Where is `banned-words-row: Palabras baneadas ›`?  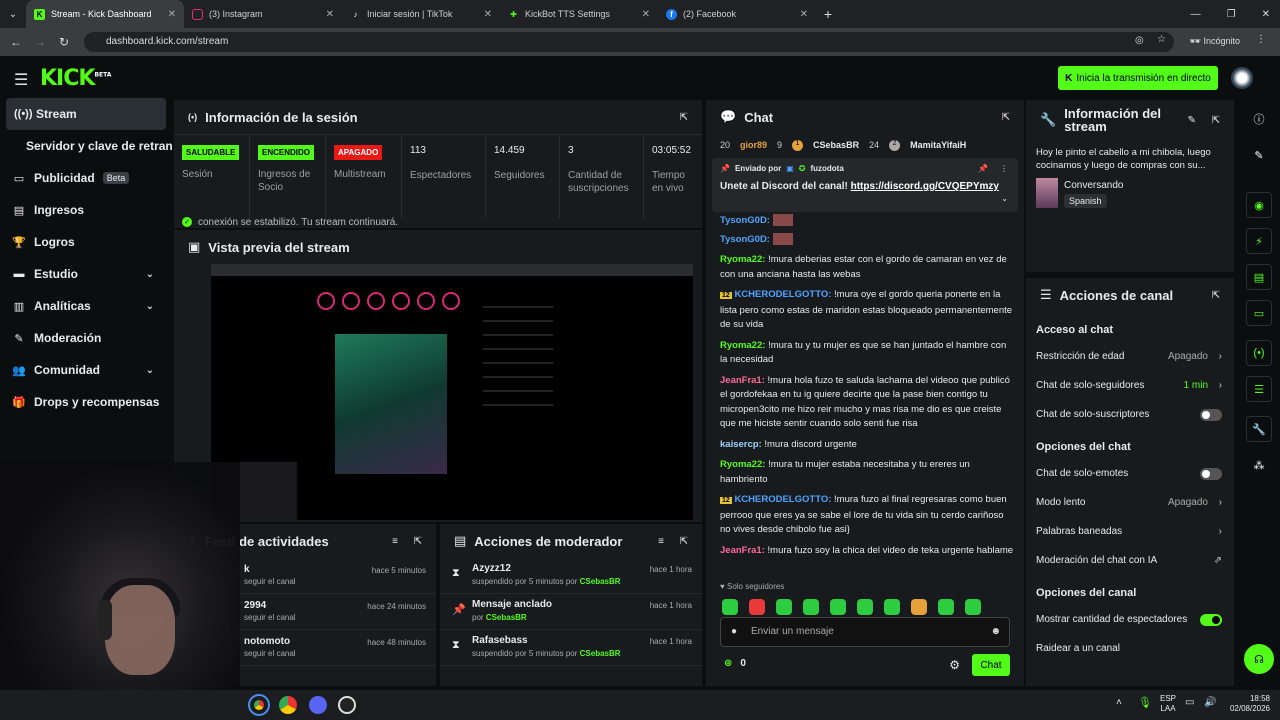
banned-words-row: Palabras baneadas › is located at coordinates (1130, 531).